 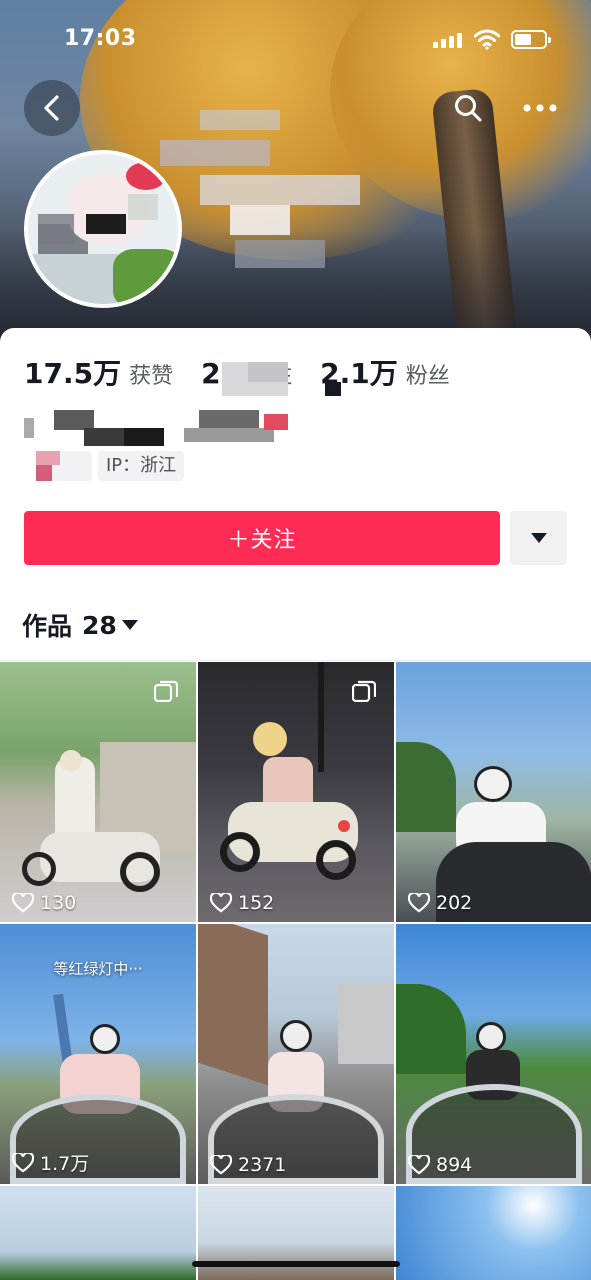 I want to click on back-button, so click(x=52, y=108).